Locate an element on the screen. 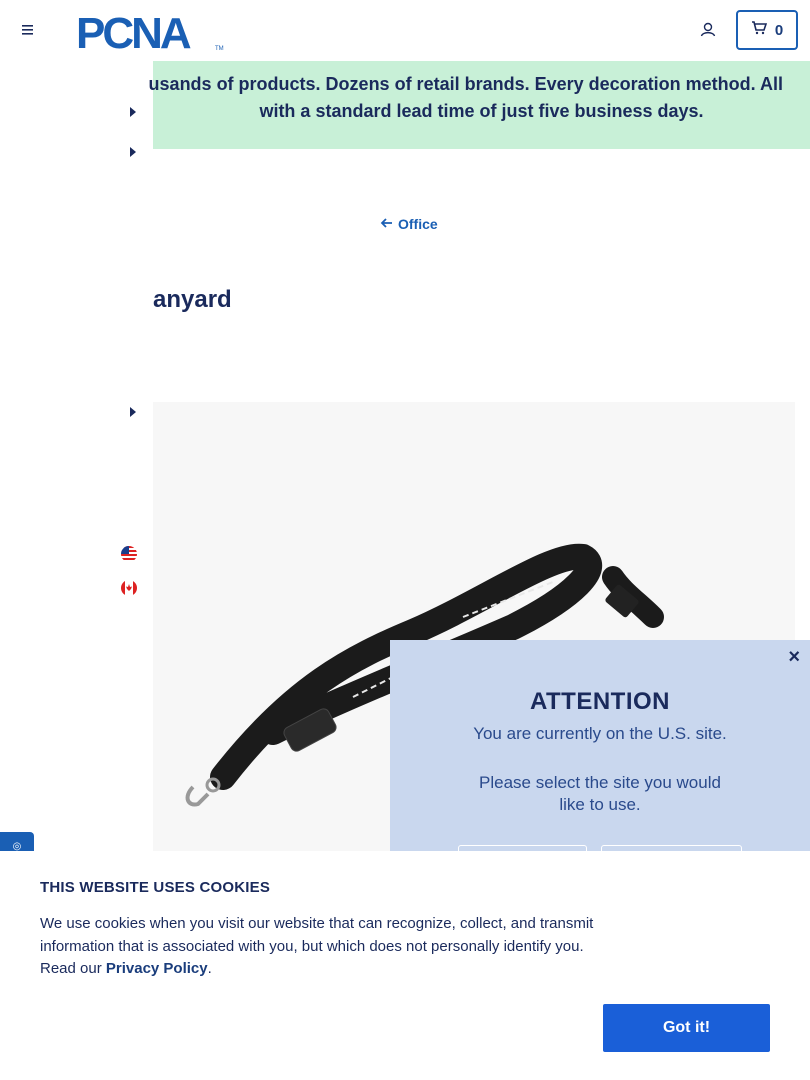 The height and width of the screenshot is (1080, 810). arrow-left-icon is located at coordinates (386, 224).